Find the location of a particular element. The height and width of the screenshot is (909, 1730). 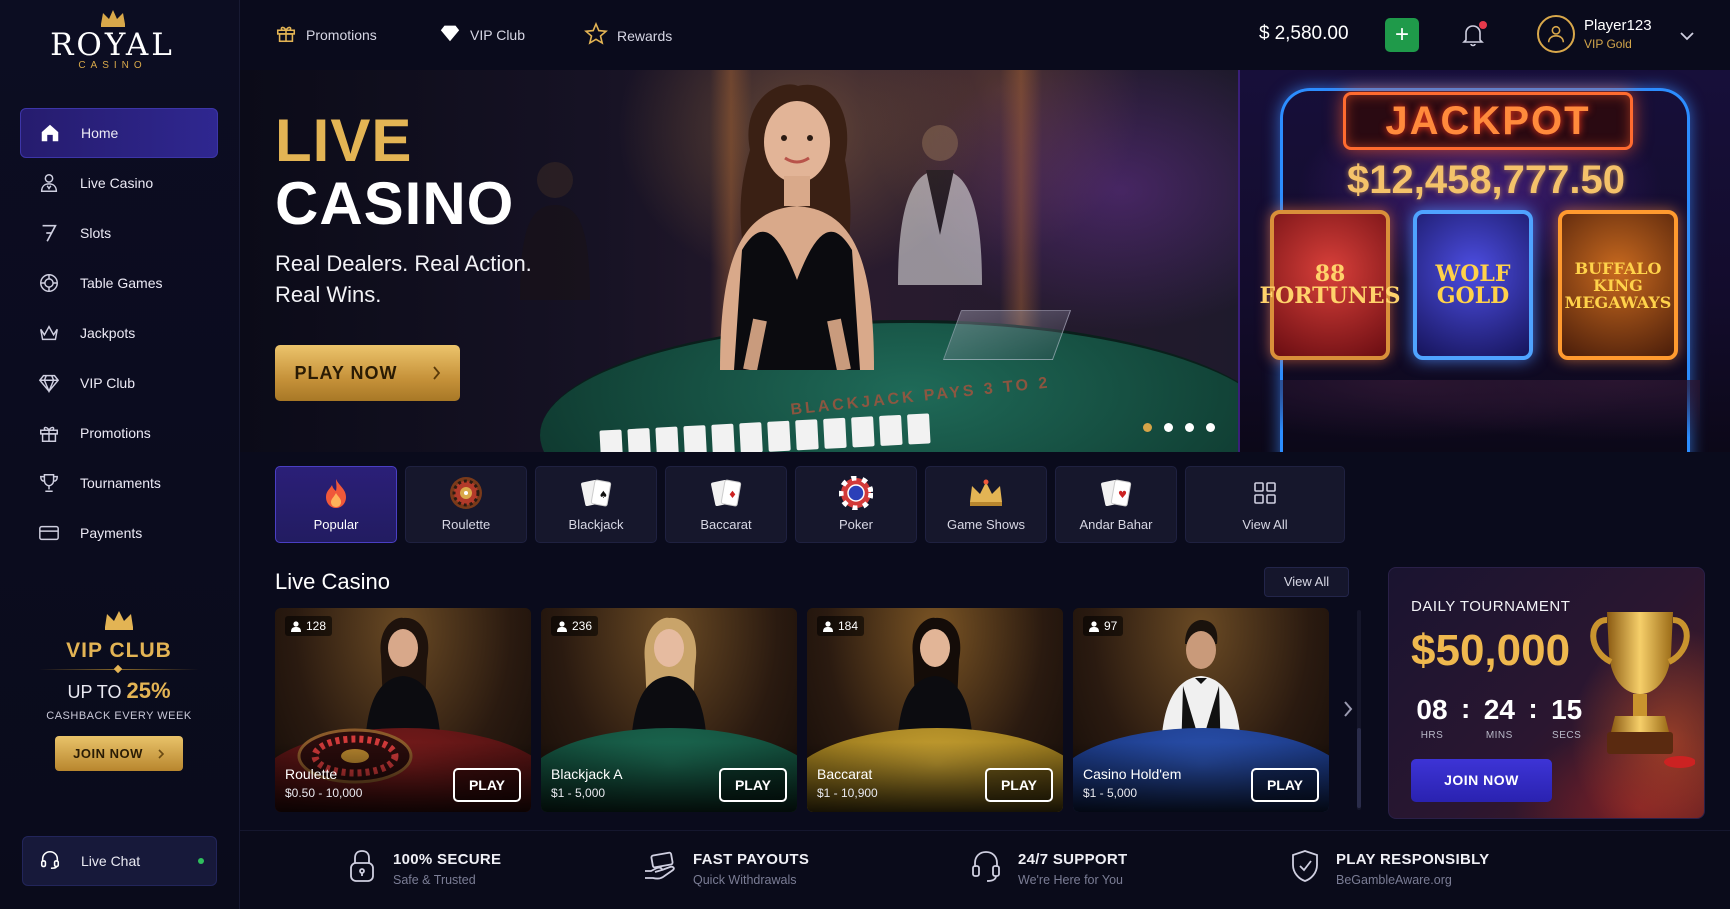

feature-play-responsibly: PLAY RESPONSIBLY BeGambleAware.org is located at coordinates (1389, 868).